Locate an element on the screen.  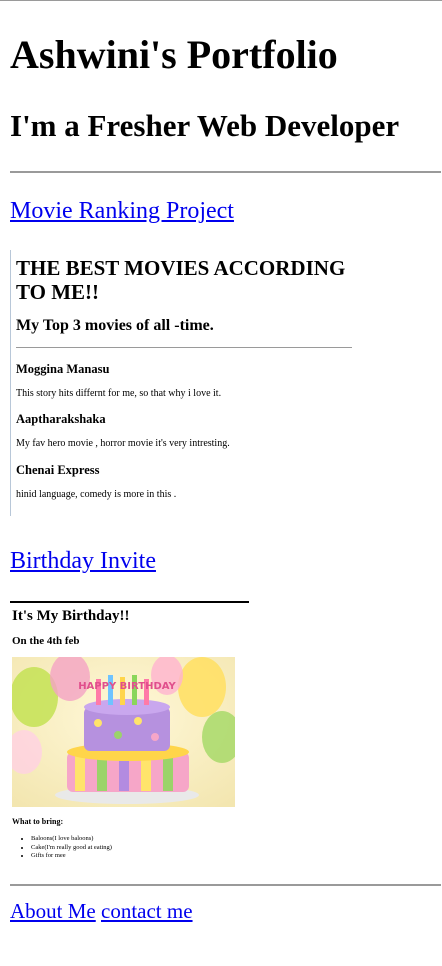
birthday-invite-link: Birthday Invite is located at coordinates (83, 561).